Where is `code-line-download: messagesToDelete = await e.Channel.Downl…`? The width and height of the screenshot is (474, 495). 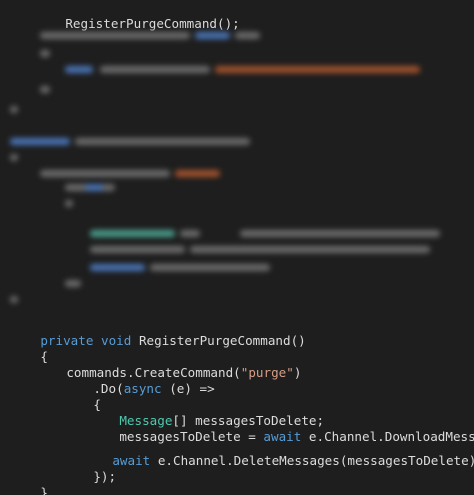
code-line-download: messagesToDelete = await e.Channel.Downl… is located at coordinates (281, 428).